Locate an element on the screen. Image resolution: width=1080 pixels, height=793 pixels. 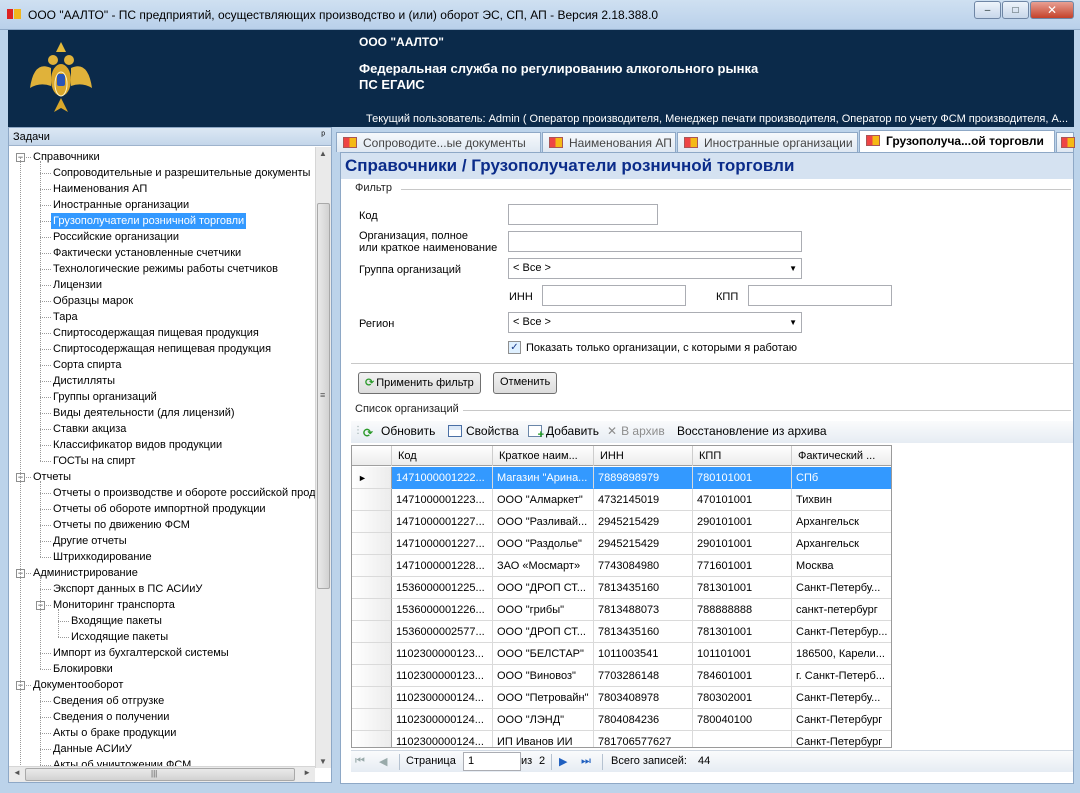
column-header: ИНН is located at coordinates (643, 456).